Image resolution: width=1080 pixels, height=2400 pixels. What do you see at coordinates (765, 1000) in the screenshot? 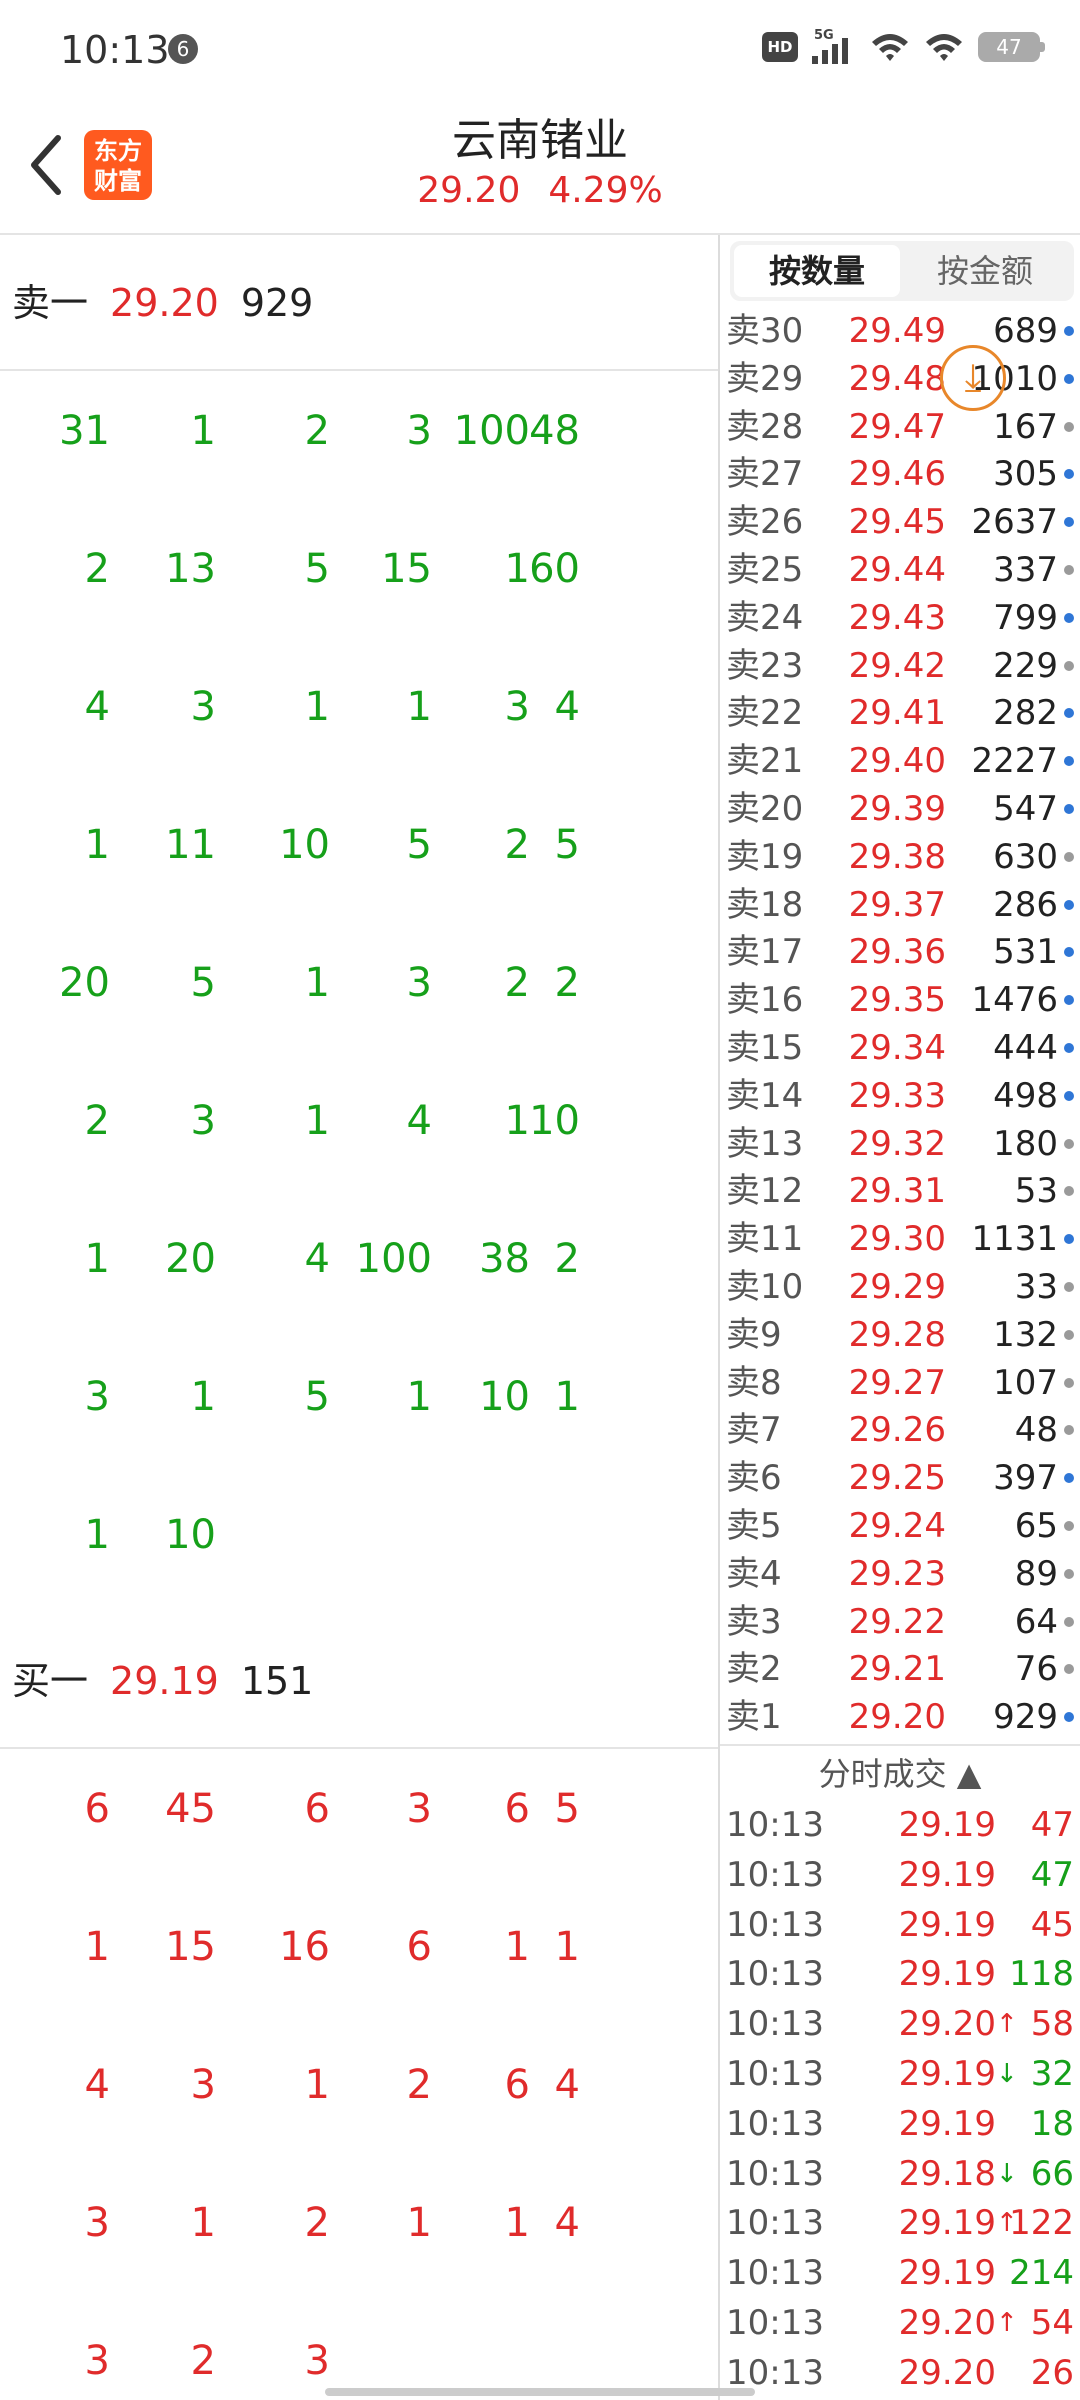
I see `ask-level-label: 卖16` at bounding box center [765, 1000].